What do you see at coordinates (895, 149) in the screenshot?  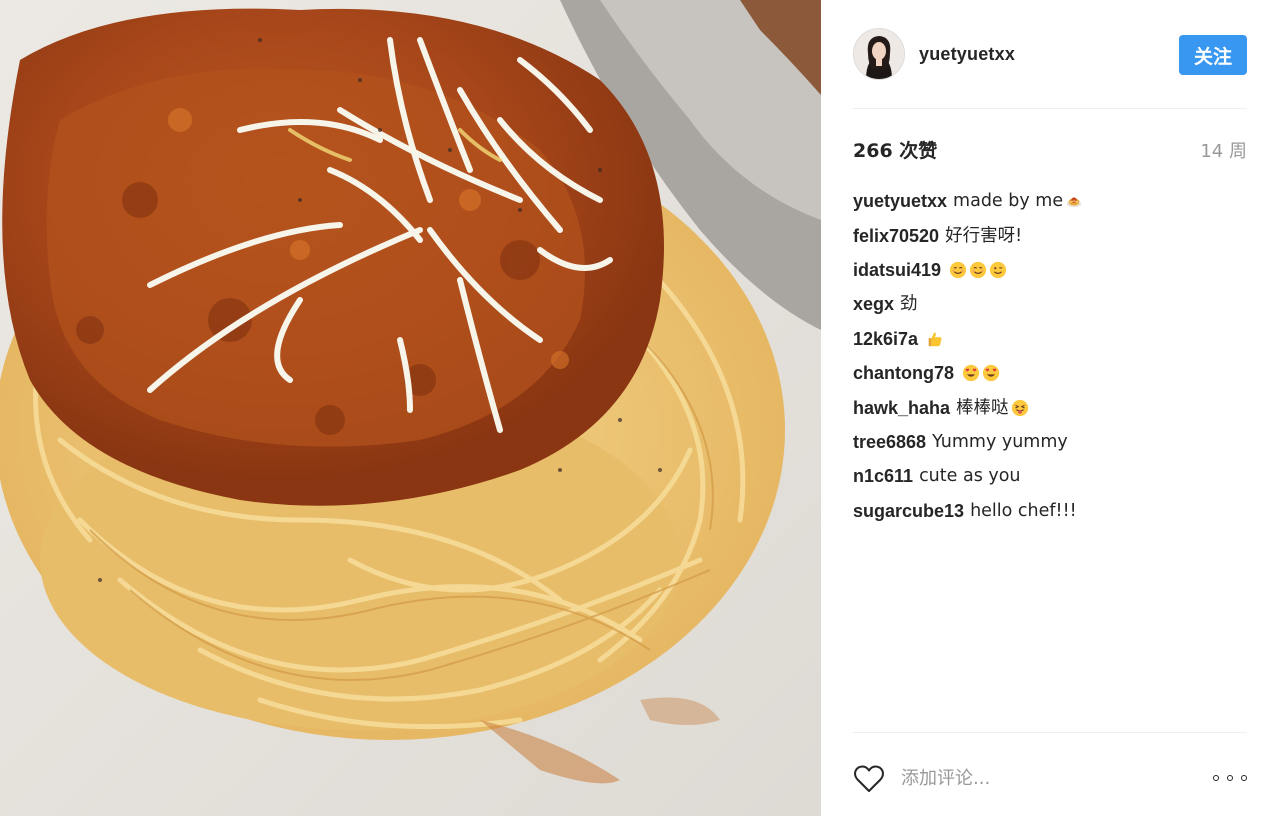 I see `like-count: 266 次赞` at bounding box center [895, 149].